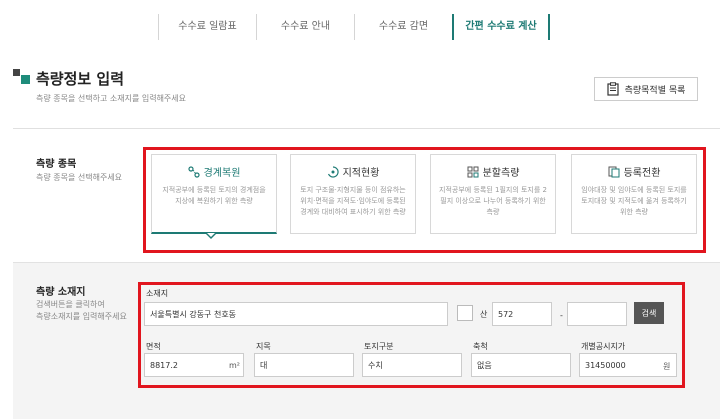 The image size is (720, 419). I want to click on purpose-list-label: 측량목적별 목록, so click(655, 90).